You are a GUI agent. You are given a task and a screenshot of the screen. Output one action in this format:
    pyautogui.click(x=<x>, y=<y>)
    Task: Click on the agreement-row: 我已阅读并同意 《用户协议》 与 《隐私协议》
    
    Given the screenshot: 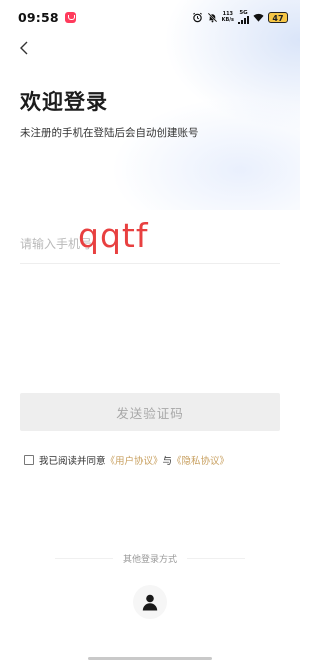 What is the action you would take?
    pyautogui.click(x=126, y=460)
    